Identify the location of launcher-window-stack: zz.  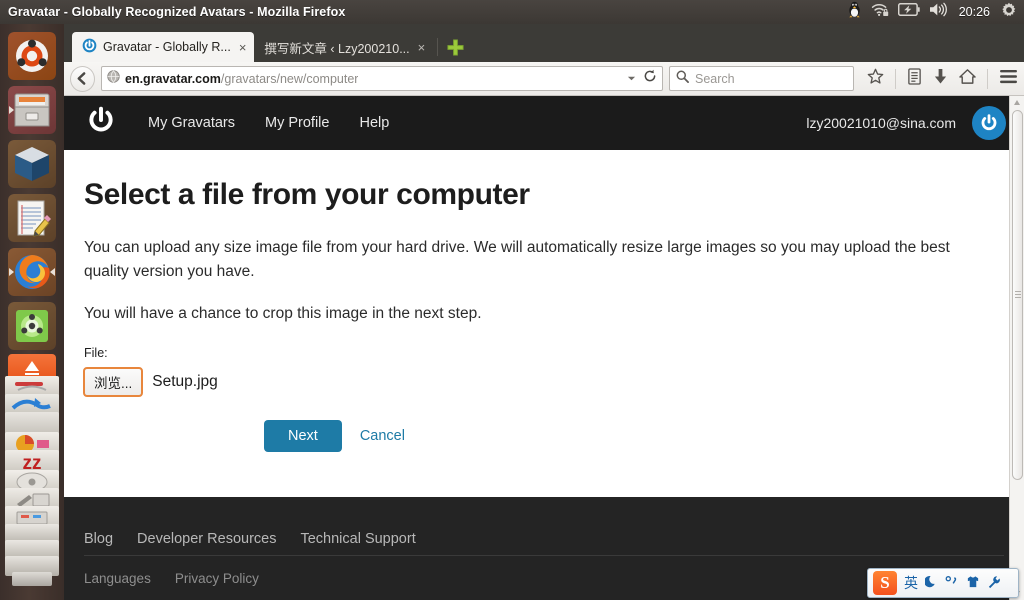
(32, 472).